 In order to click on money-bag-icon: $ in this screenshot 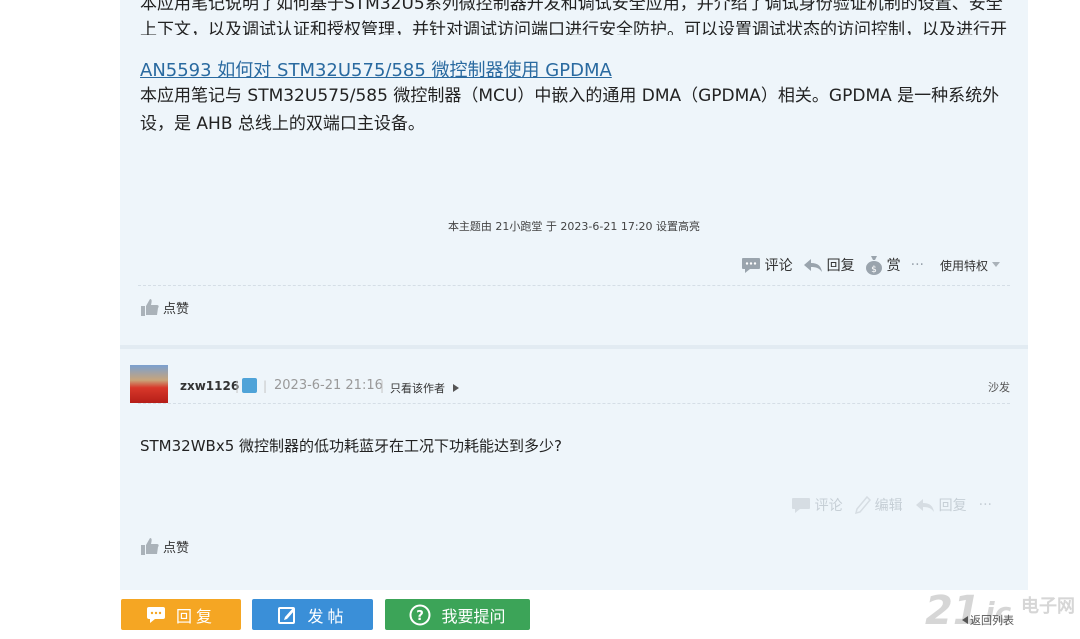, I will do `click(873, 265)`.